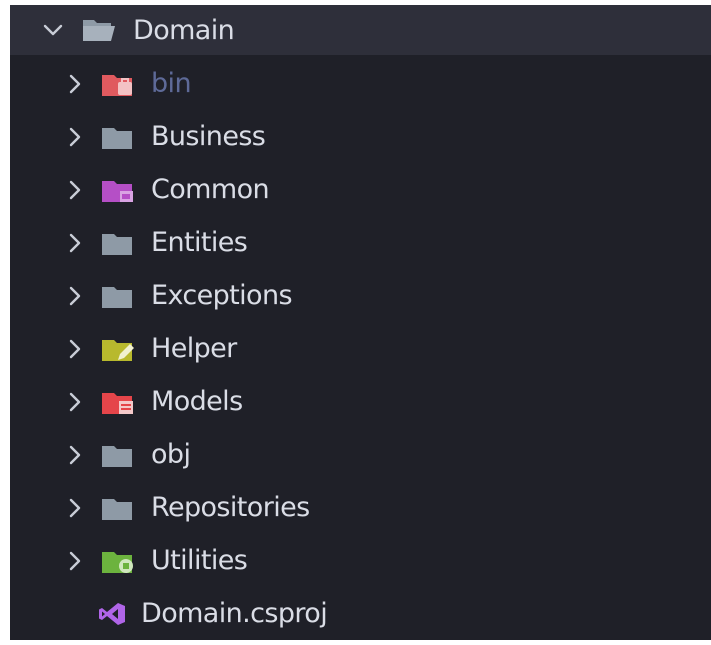  I want to click on tree-folder-exceptions: Exceptions, so click(360, 295).